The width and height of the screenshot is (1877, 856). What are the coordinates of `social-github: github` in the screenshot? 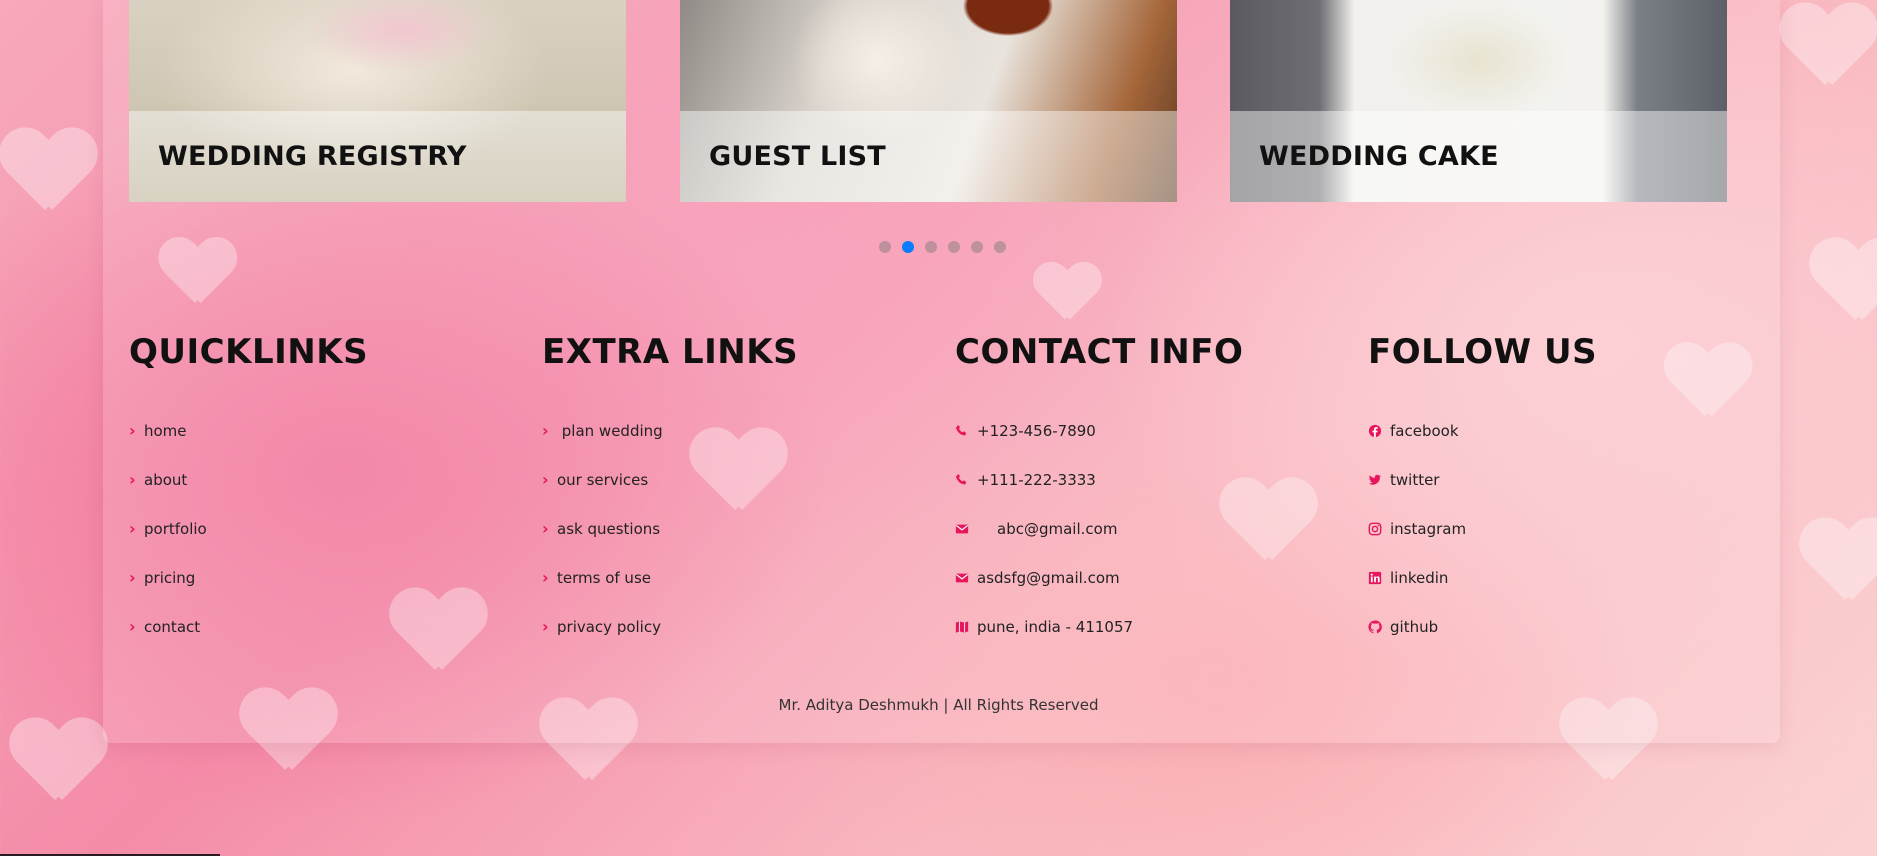 It's located at (1403, 627).